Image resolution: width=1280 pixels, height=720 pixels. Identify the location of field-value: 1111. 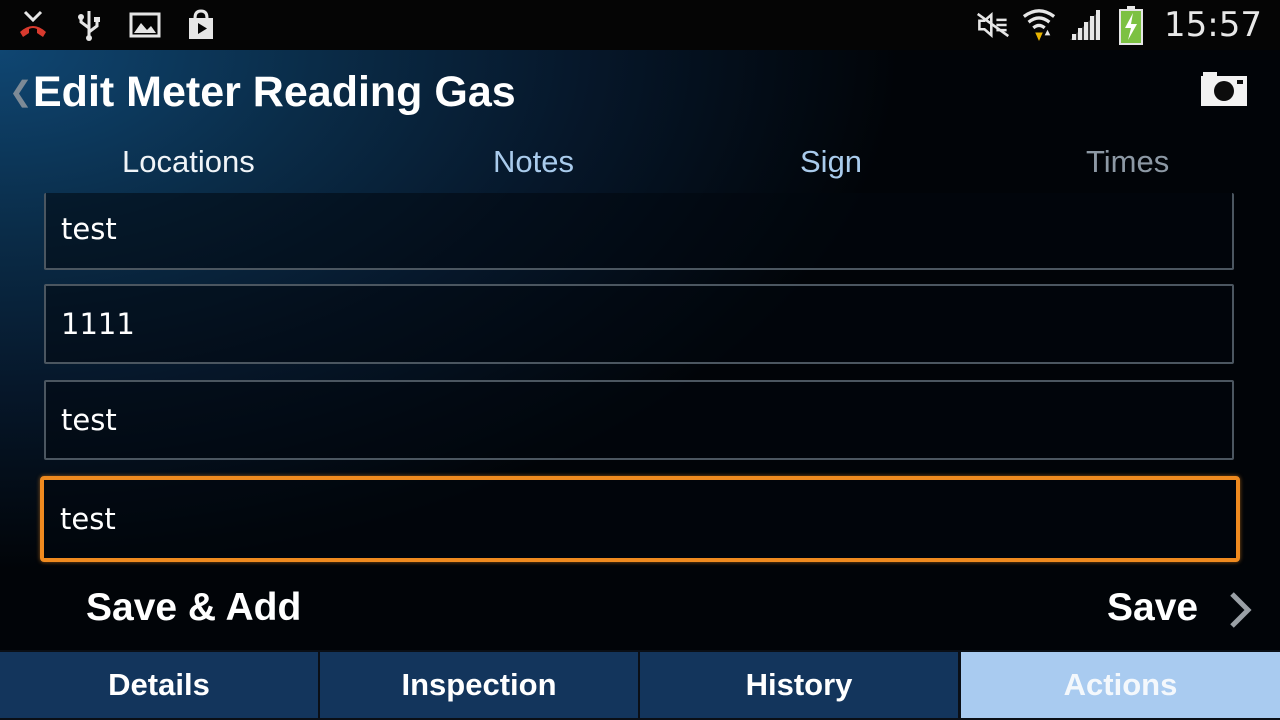
(98, 324).